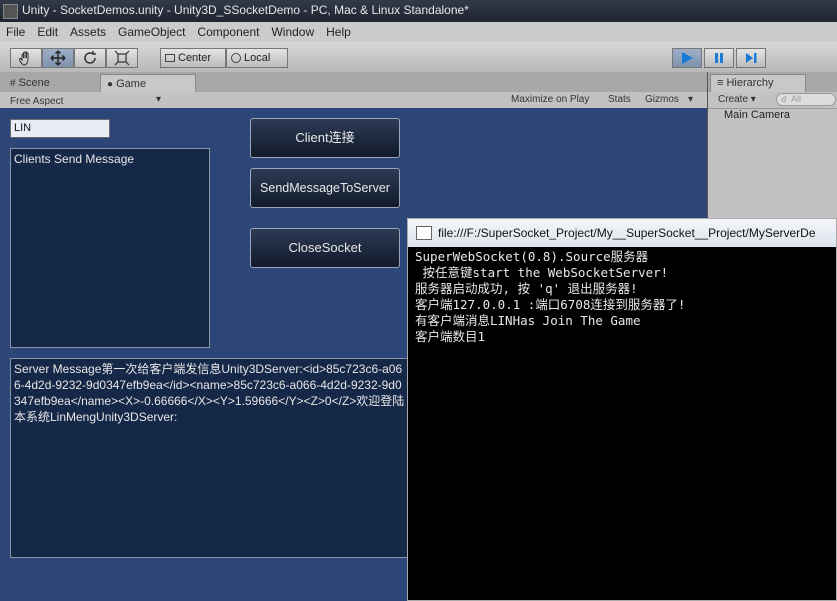 The image size is (837, 601). I want to click on step-button, so click(751, 58).